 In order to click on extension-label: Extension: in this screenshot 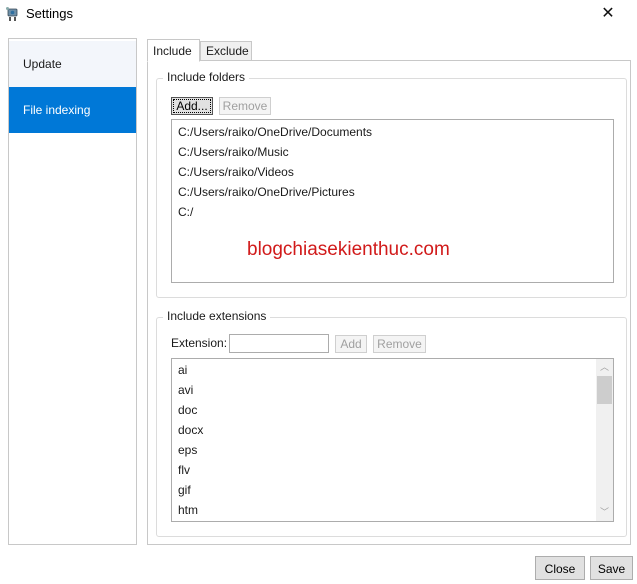, I will do `click(199, 343)`.